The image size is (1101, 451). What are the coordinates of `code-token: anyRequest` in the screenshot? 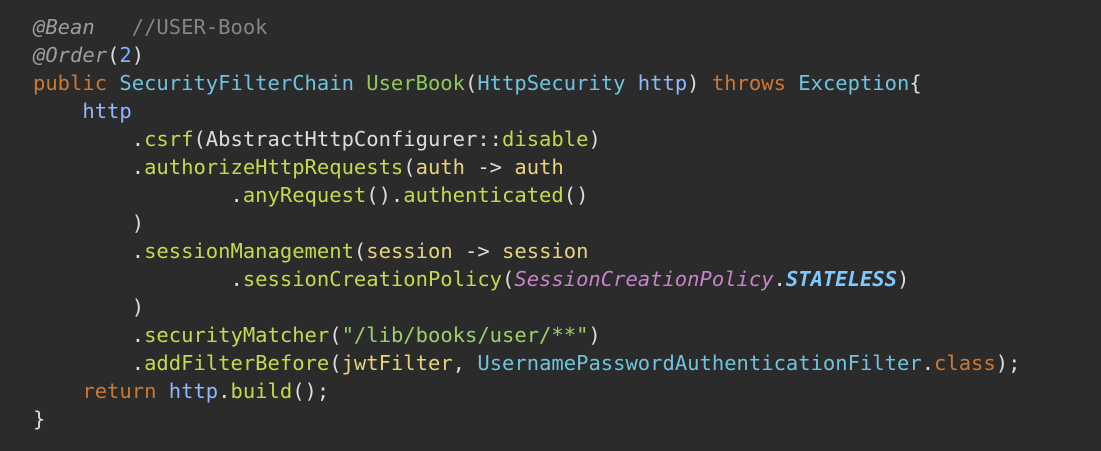 It's located at (304, 195).